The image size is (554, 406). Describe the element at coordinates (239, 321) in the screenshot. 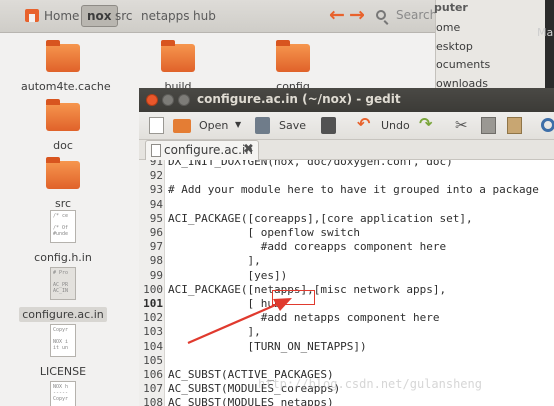

I see `annotation-arrow-icon` at that location.